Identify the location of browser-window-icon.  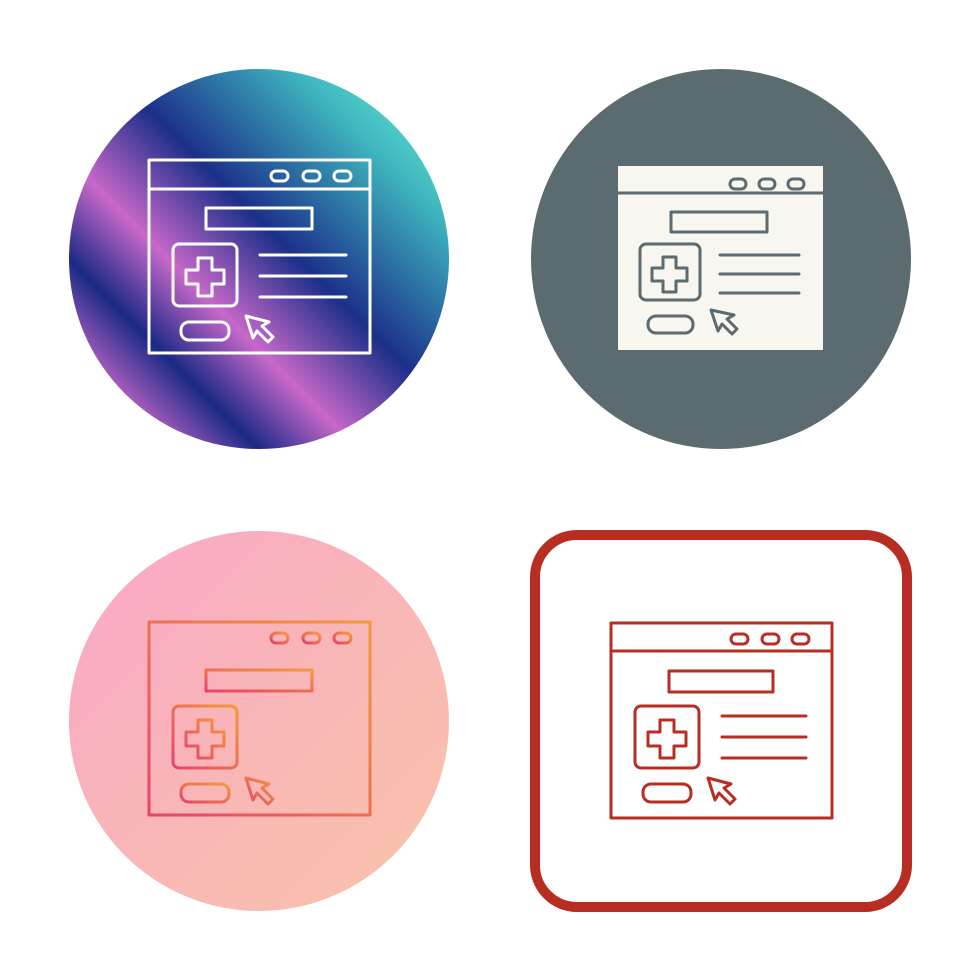
(720, 258).